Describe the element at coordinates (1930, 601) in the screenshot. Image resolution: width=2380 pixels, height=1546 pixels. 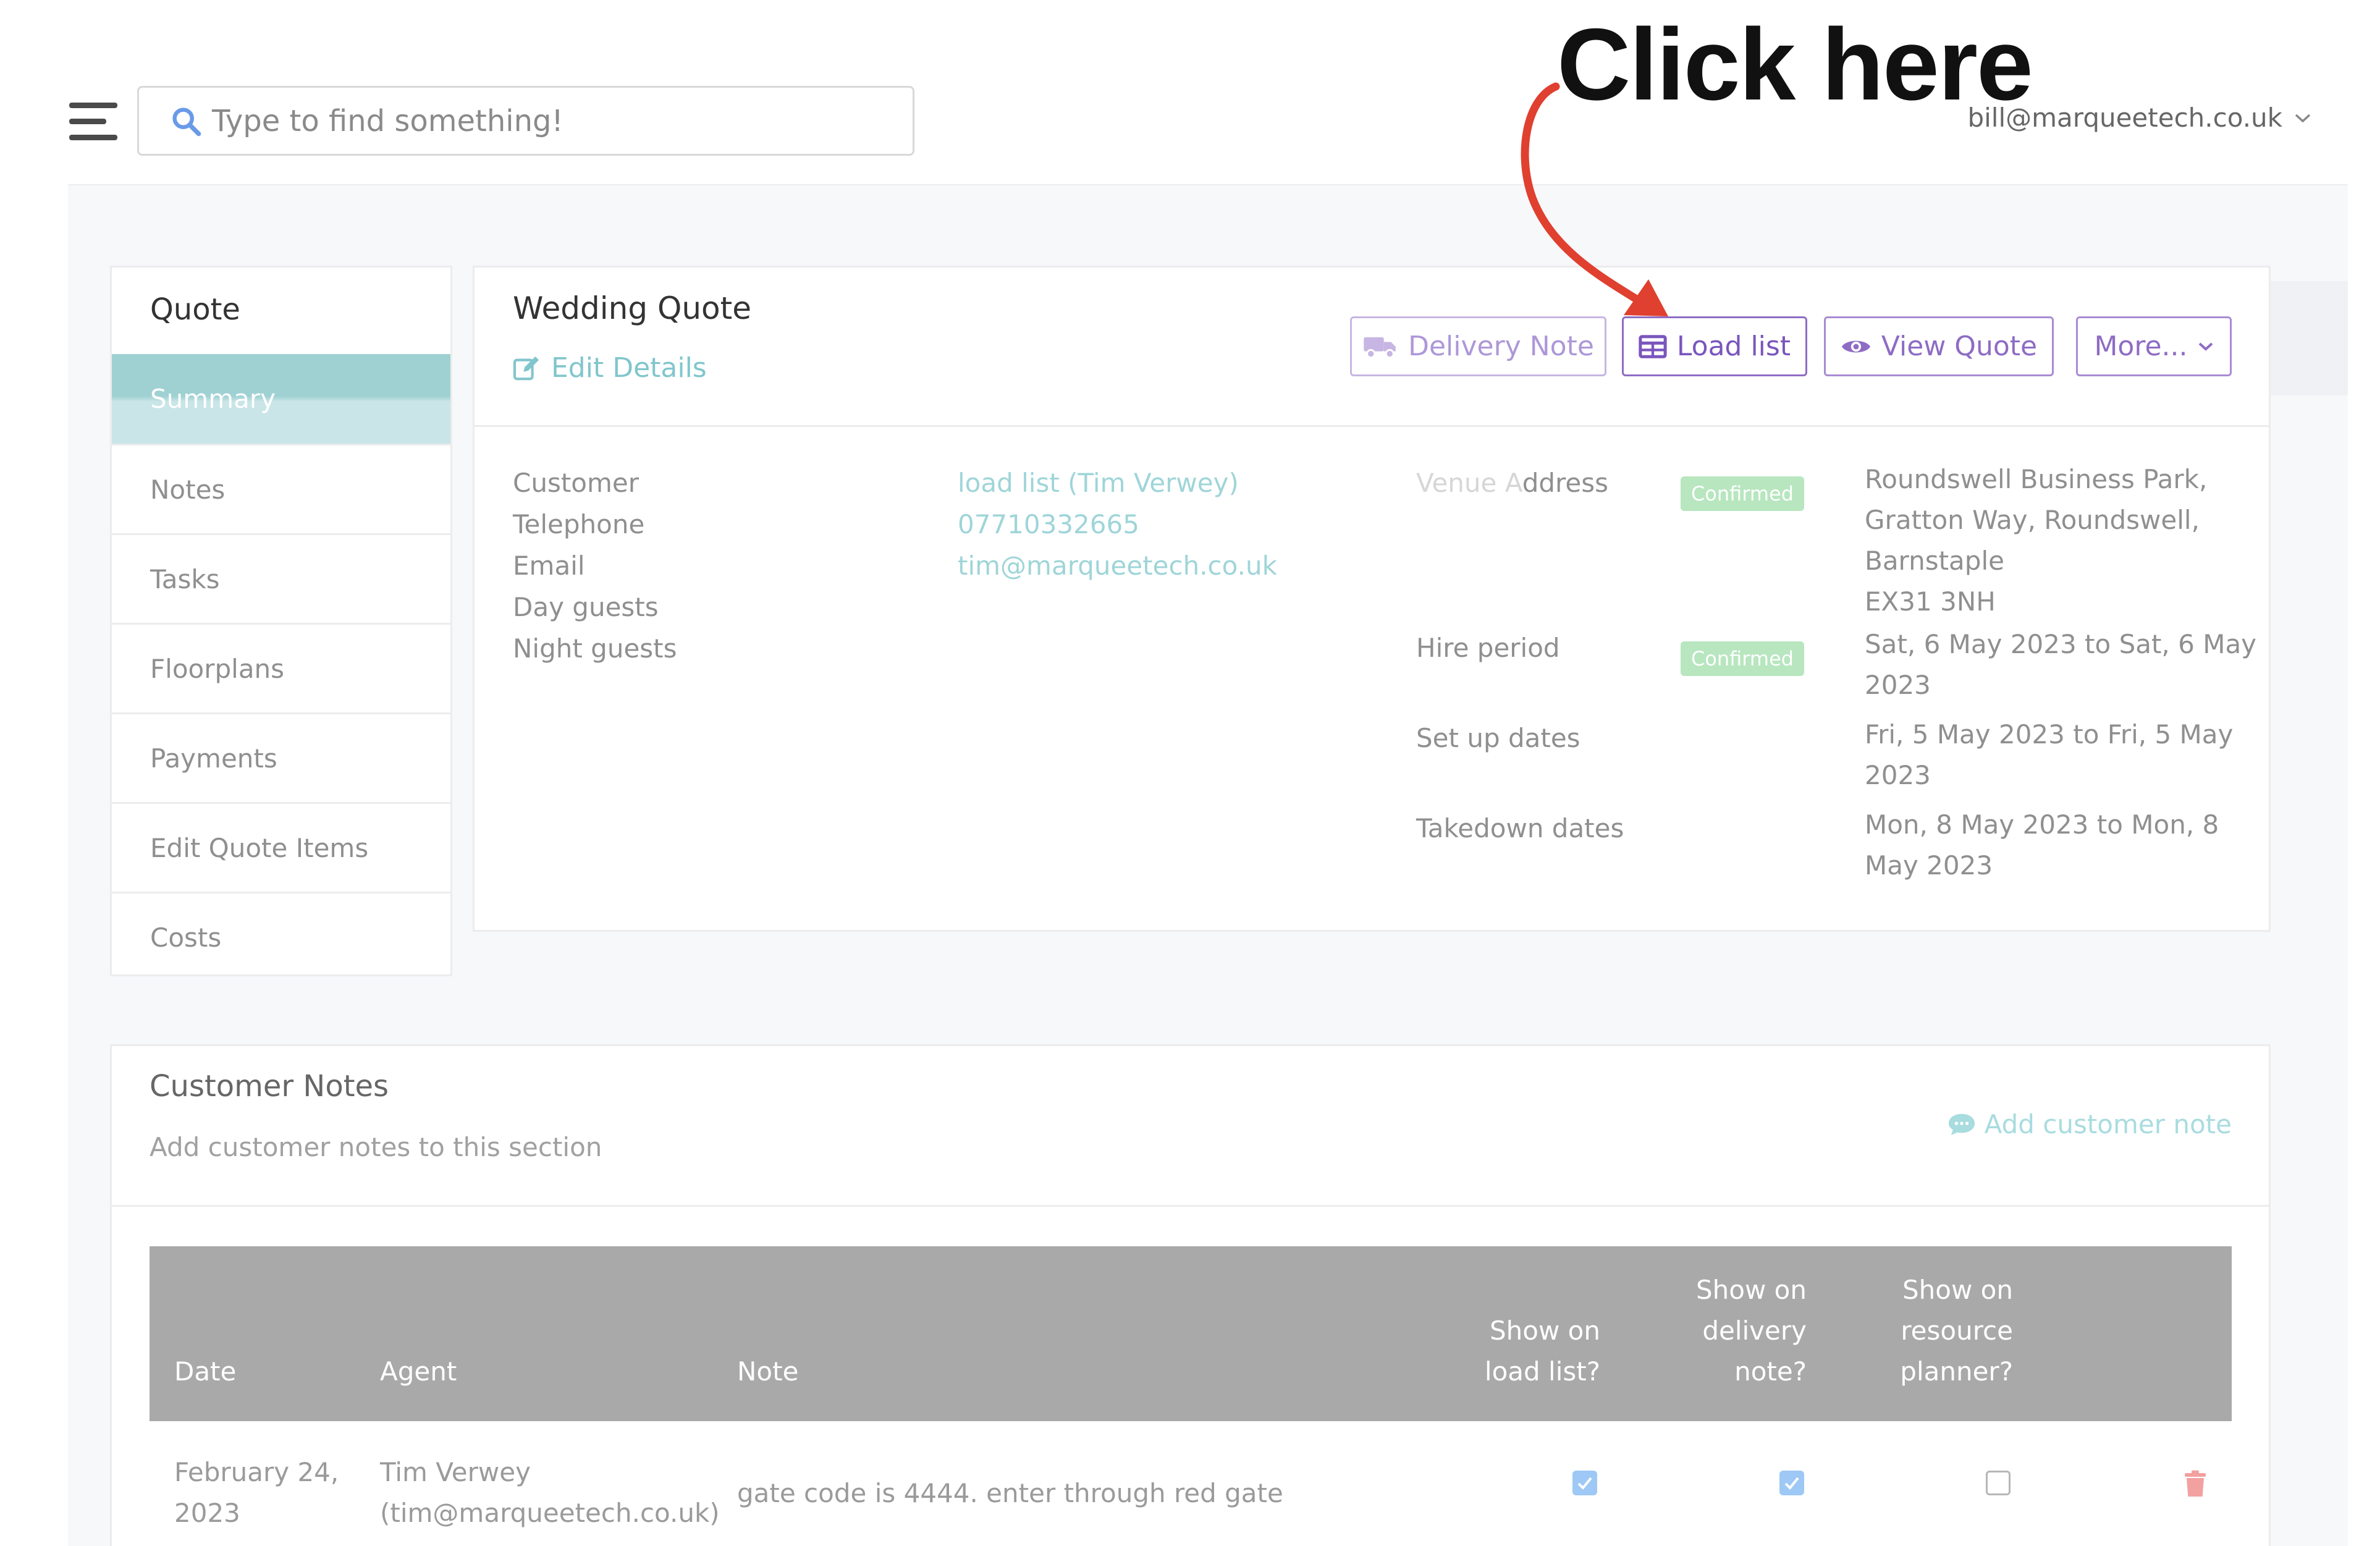
I see `venue-line: EX31 3NH` at that location.